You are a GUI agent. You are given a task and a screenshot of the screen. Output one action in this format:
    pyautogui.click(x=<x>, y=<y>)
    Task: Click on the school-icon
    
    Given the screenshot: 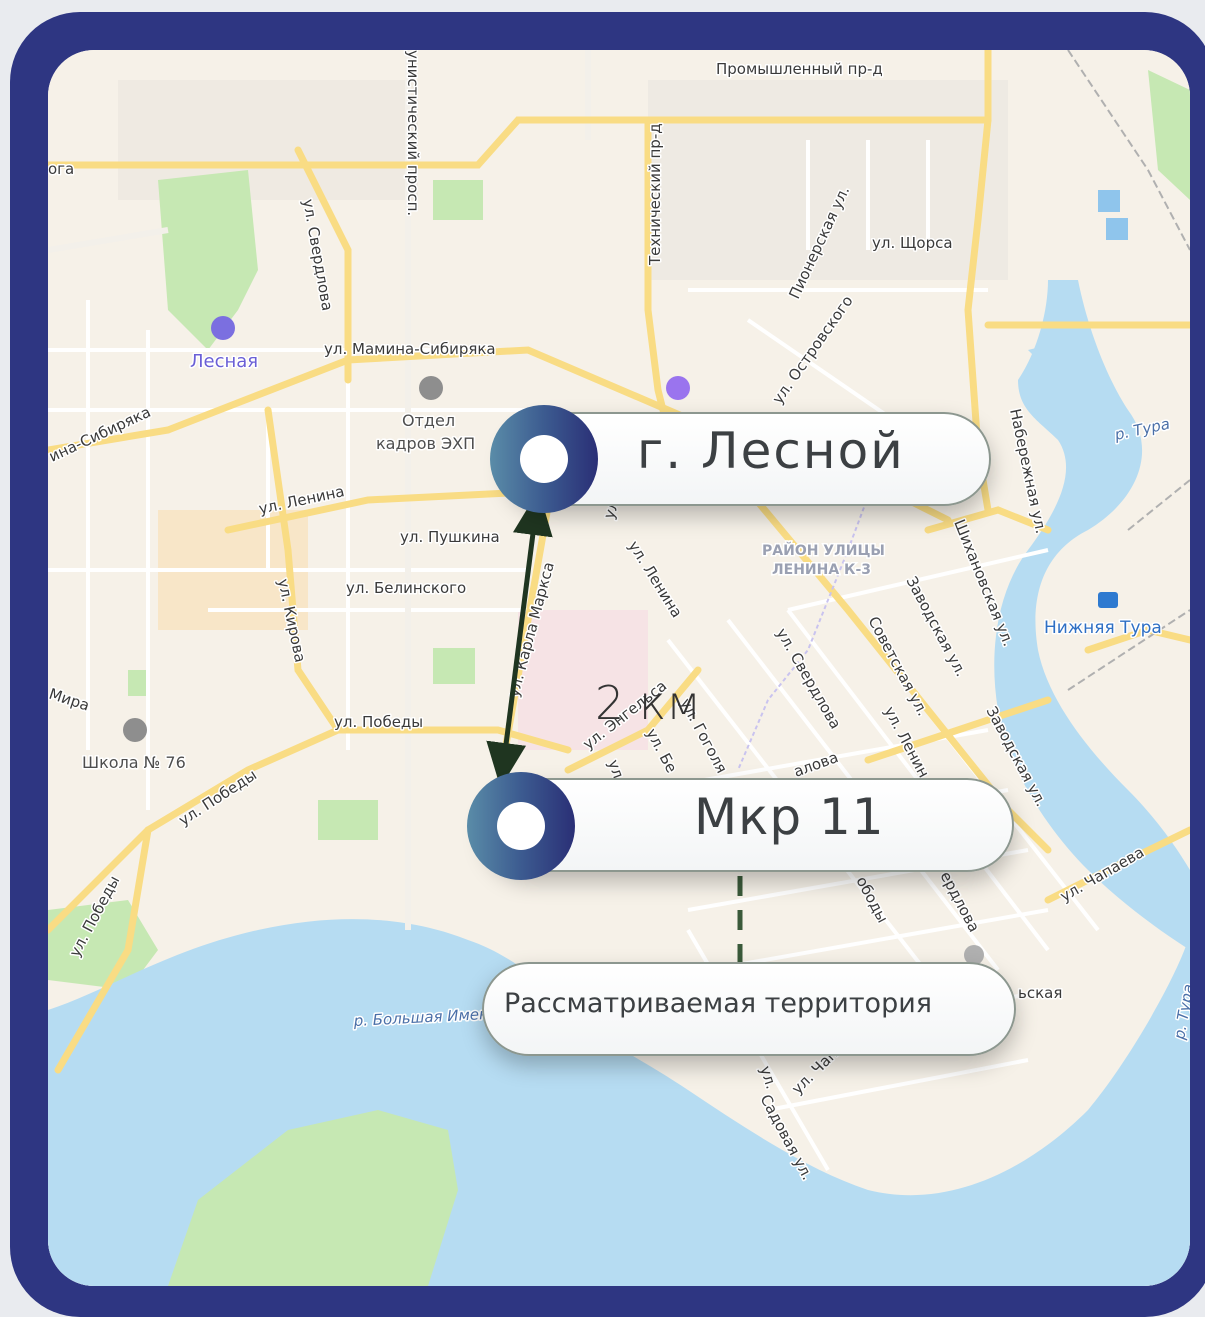 What is the action you would take?
    pyautogui.click(x=135, y=730)
    